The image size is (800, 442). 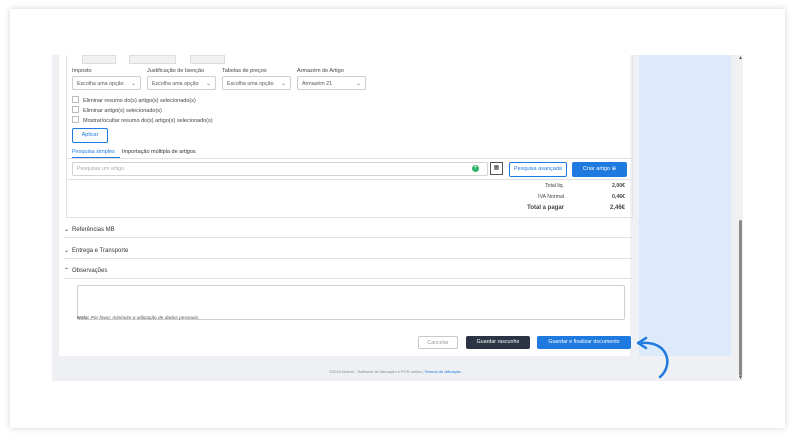 I want to click on total-pay-value: 2,46€, so click(x=617, y=208).